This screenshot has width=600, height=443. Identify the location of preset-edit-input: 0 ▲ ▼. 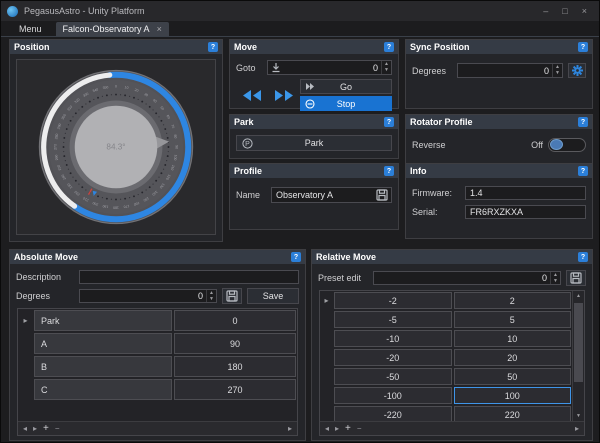
(467, 278).